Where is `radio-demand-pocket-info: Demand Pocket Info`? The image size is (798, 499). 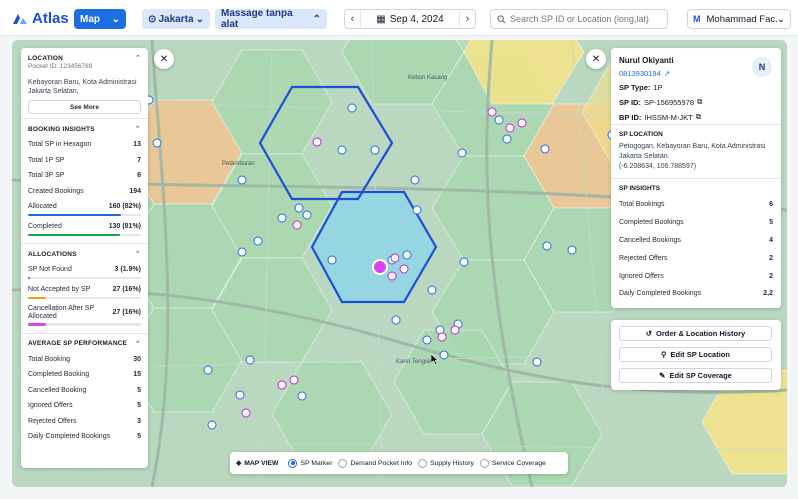
radio-demand-pocket-info: Demand Pocket Info is located at coordinates (375, 463).